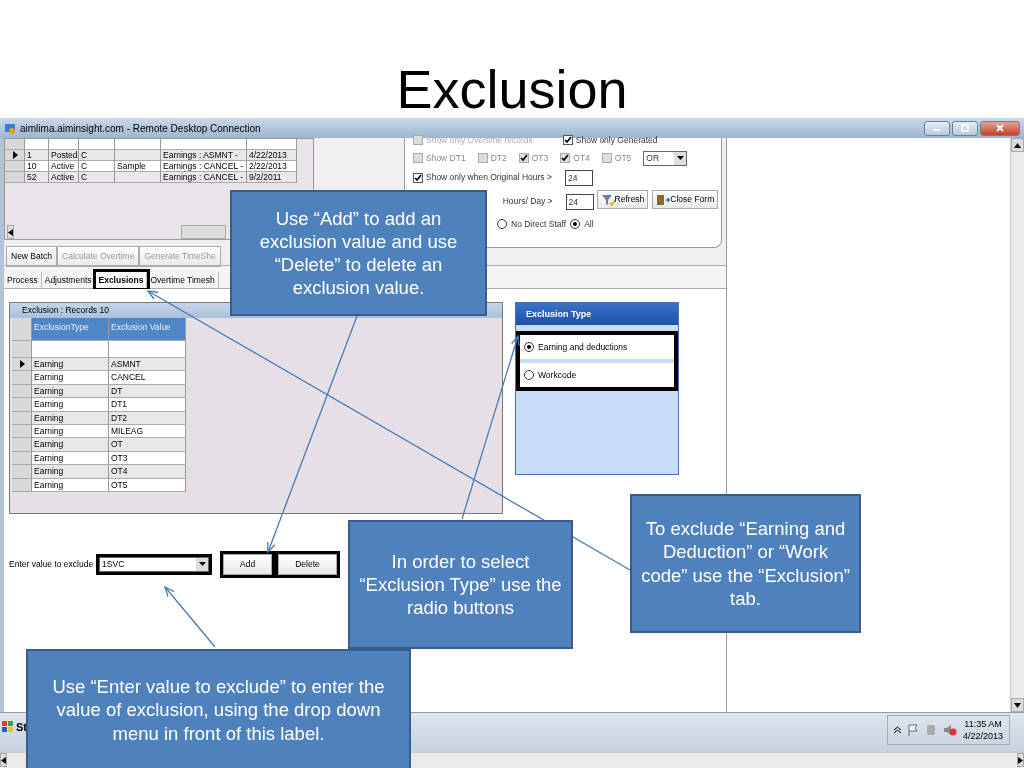  Describe the element at coordinates (147, 445) in the screenshot. I see `table-cell: OT` at that location.